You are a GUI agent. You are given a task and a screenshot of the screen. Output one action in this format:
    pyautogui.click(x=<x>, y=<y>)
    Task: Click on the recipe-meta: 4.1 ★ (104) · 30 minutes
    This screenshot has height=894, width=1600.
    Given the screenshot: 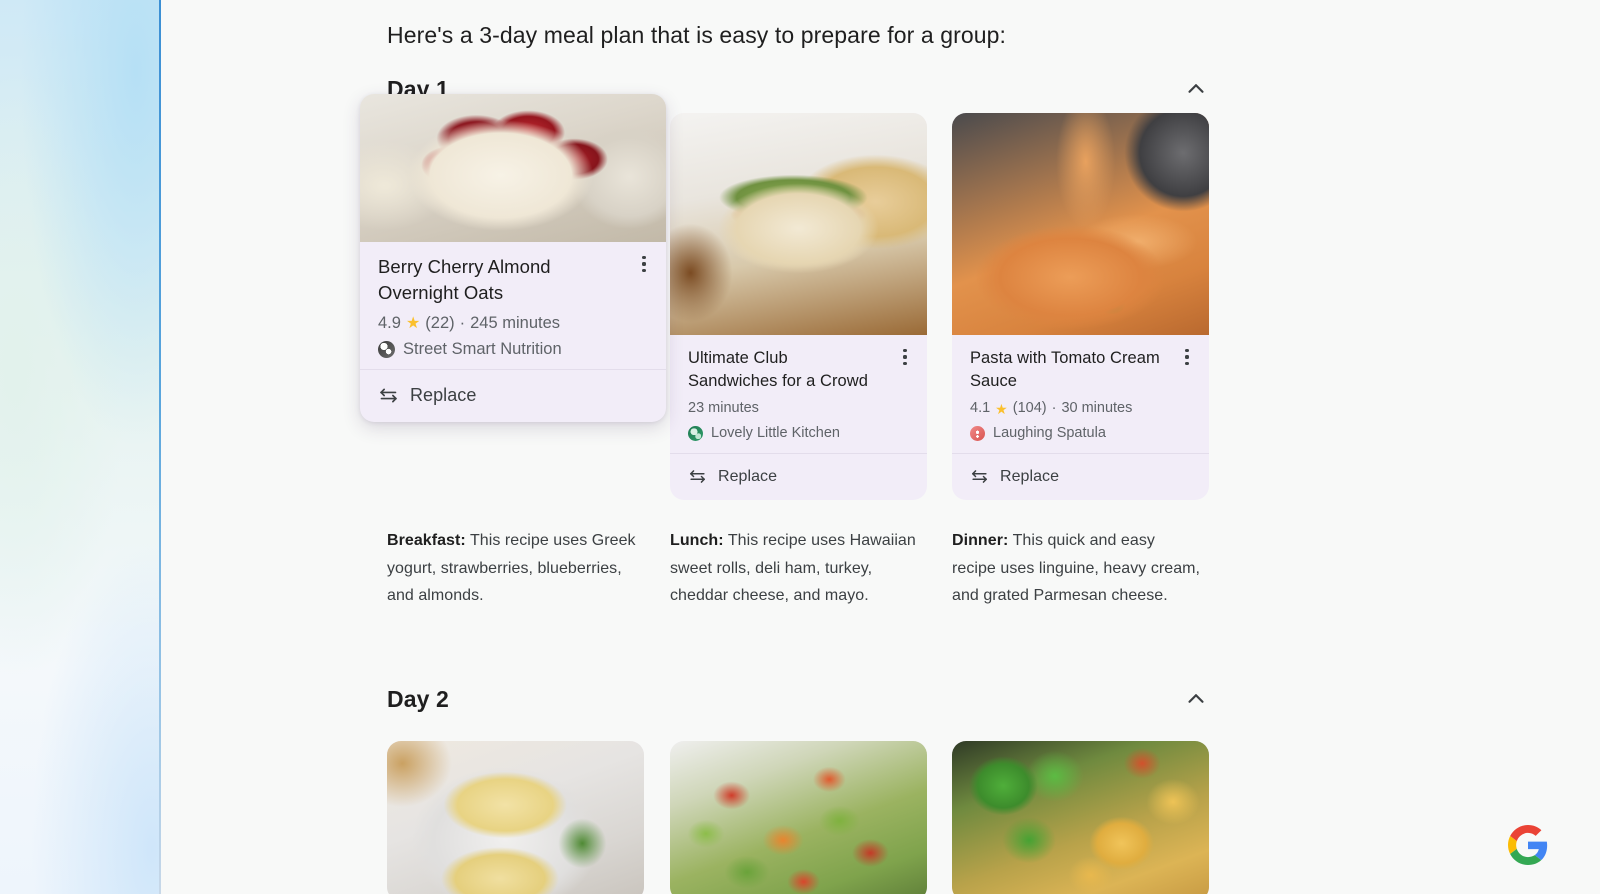 What is the action you would take?
    pyautogui.click(x=1082, y=408)
    